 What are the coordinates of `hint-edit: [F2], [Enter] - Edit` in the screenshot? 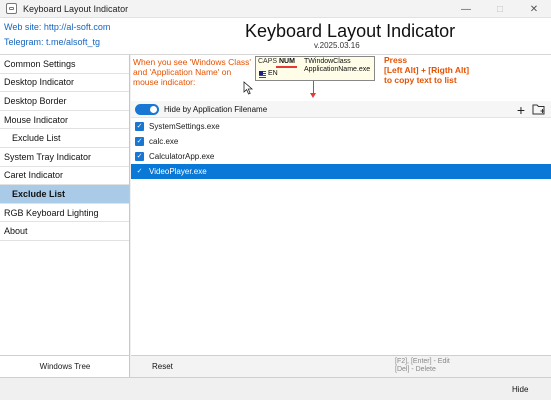 It's located at (422, 361).